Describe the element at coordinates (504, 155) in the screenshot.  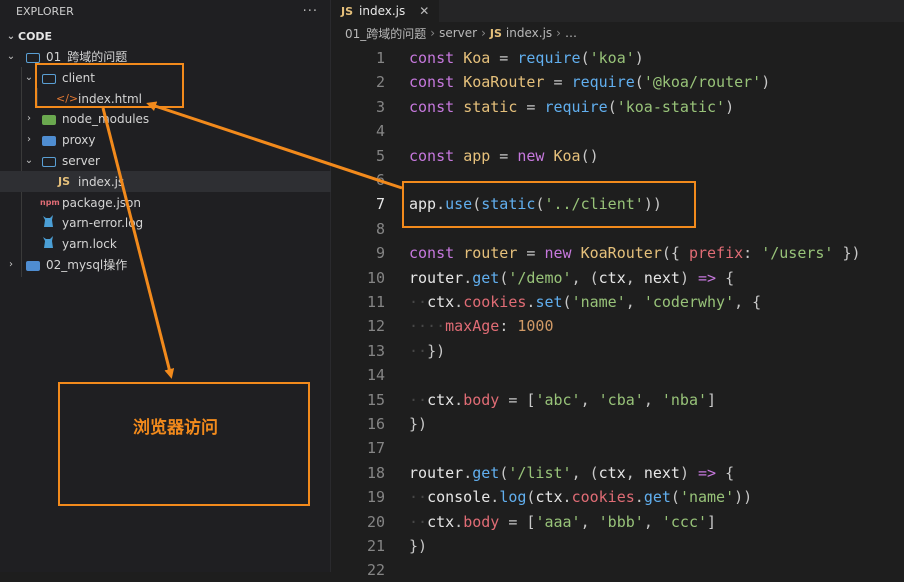
I see `code-token: =` at that location.